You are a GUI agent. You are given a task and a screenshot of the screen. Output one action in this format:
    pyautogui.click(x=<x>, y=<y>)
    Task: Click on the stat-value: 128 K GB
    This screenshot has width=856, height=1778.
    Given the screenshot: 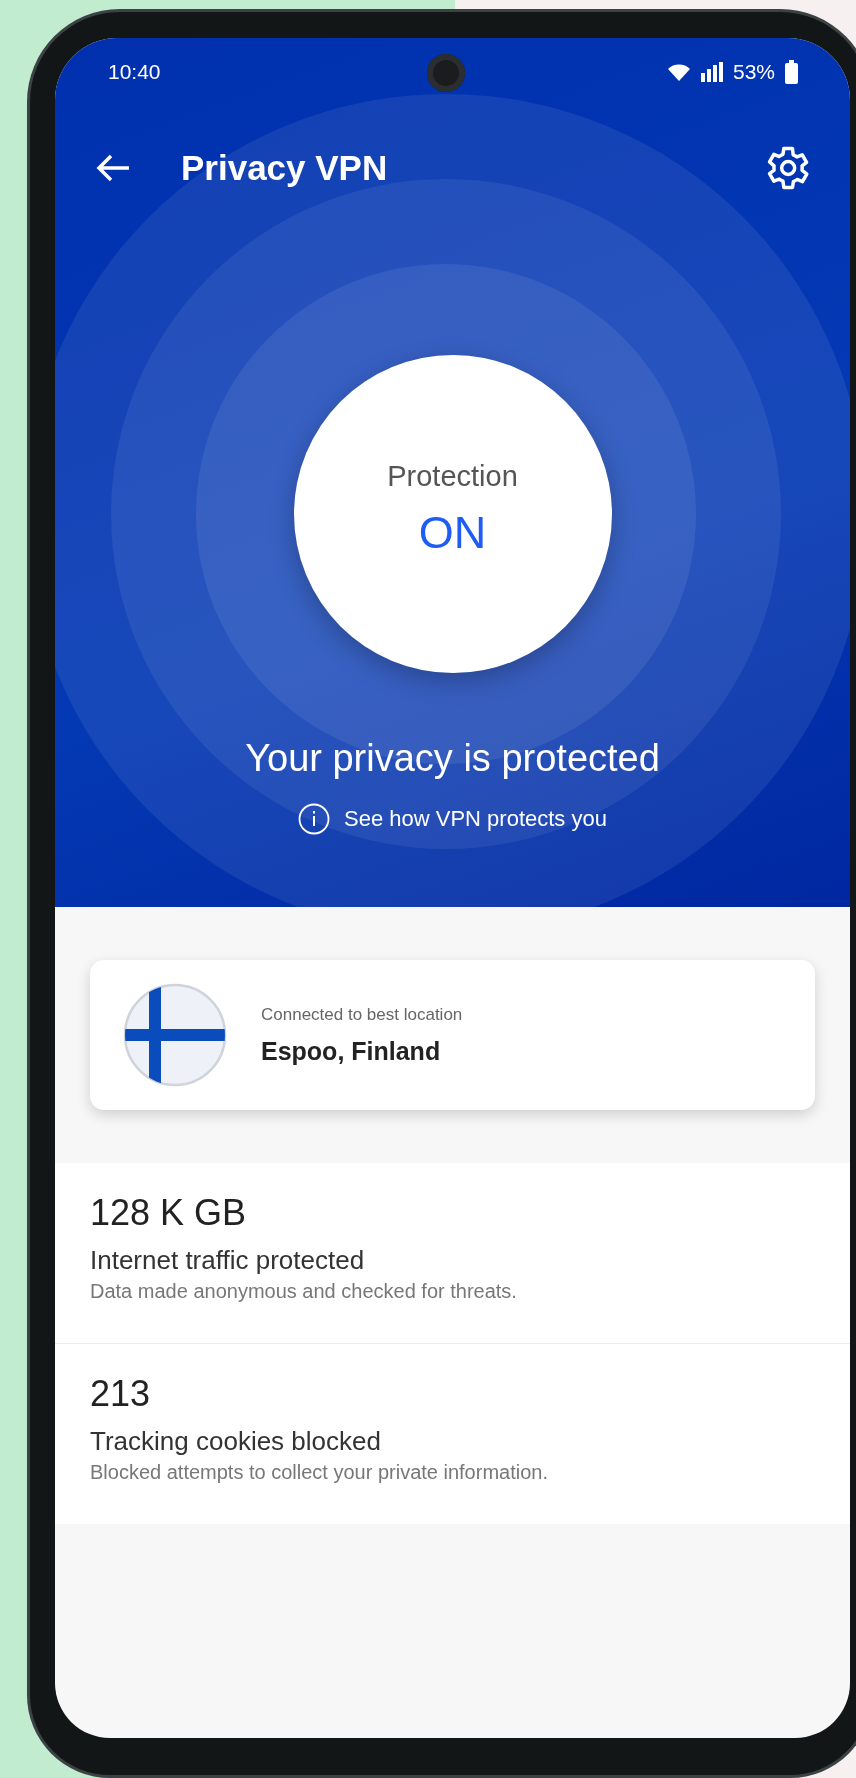 What is the action you would take?
    pyautogui.click(x=169, y=1213)
    